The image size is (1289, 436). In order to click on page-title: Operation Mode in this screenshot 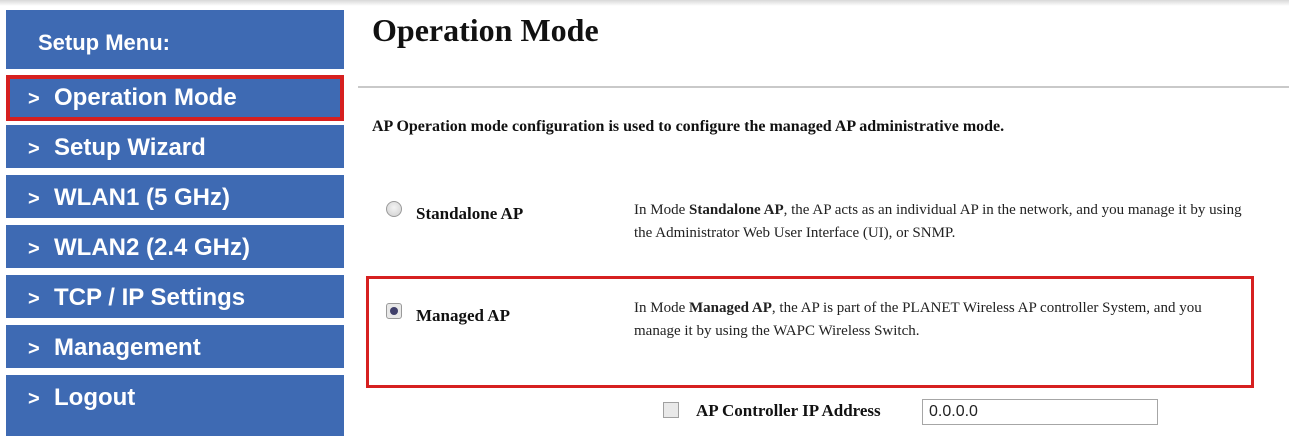, I will do `click(485, 30)`.